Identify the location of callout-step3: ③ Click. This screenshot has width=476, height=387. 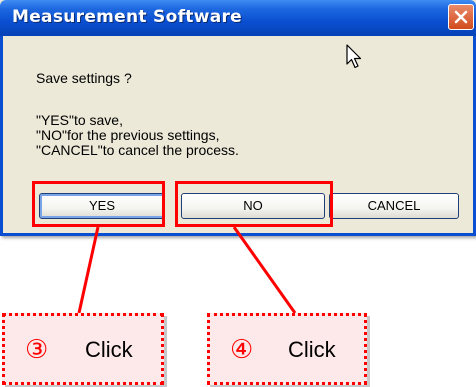
(83, 349).